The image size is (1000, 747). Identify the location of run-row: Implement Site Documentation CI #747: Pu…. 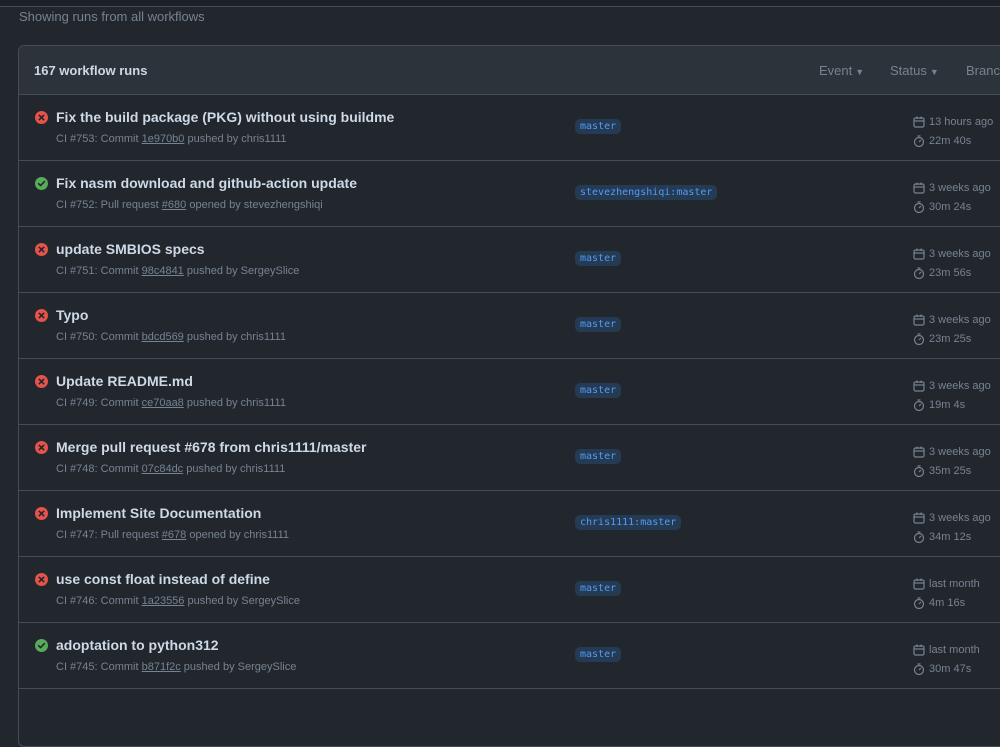
(509, 524).